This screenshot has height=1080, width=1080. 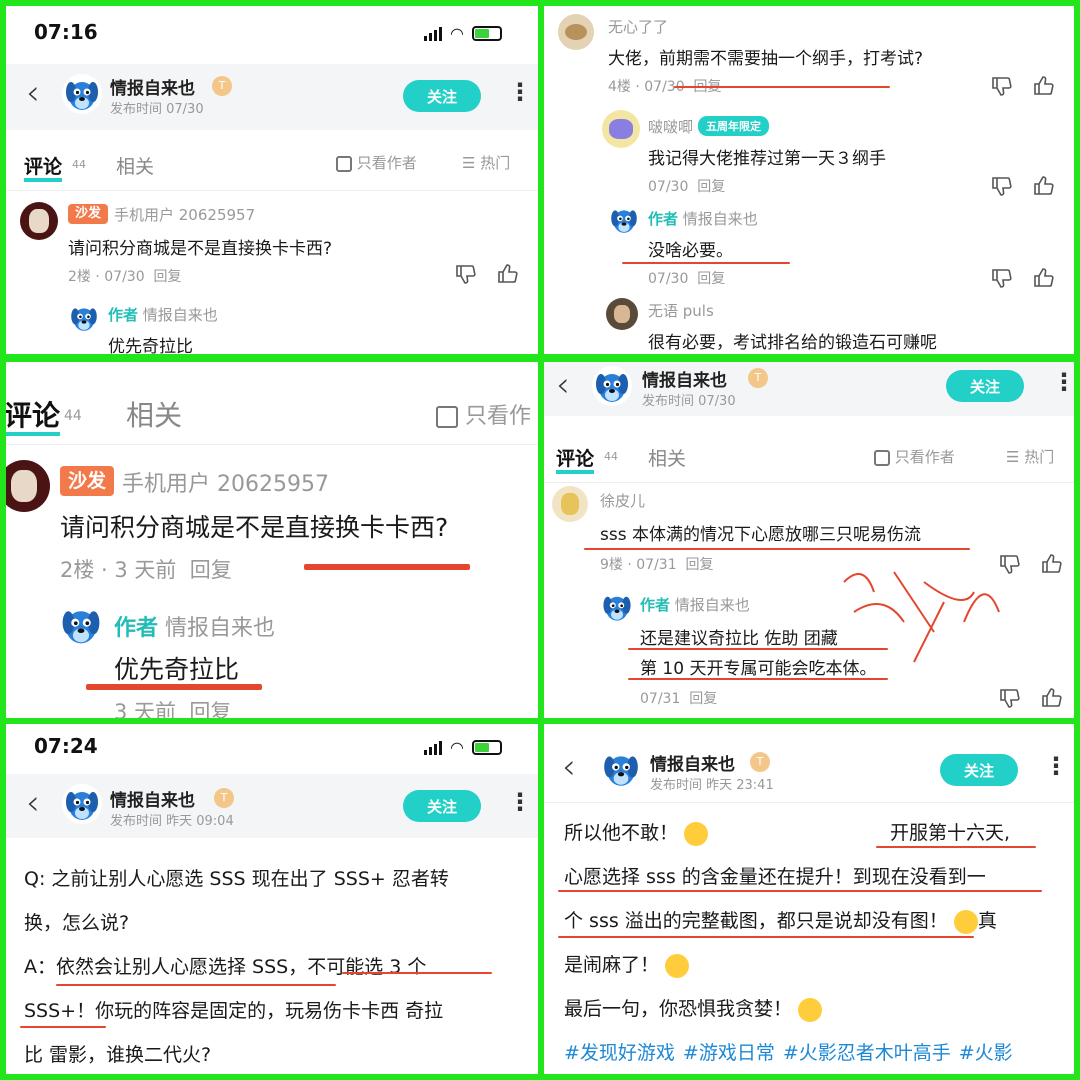 I want to click on publish-time: 发布时间 昨天 23:41, so click(x=712, y=785).